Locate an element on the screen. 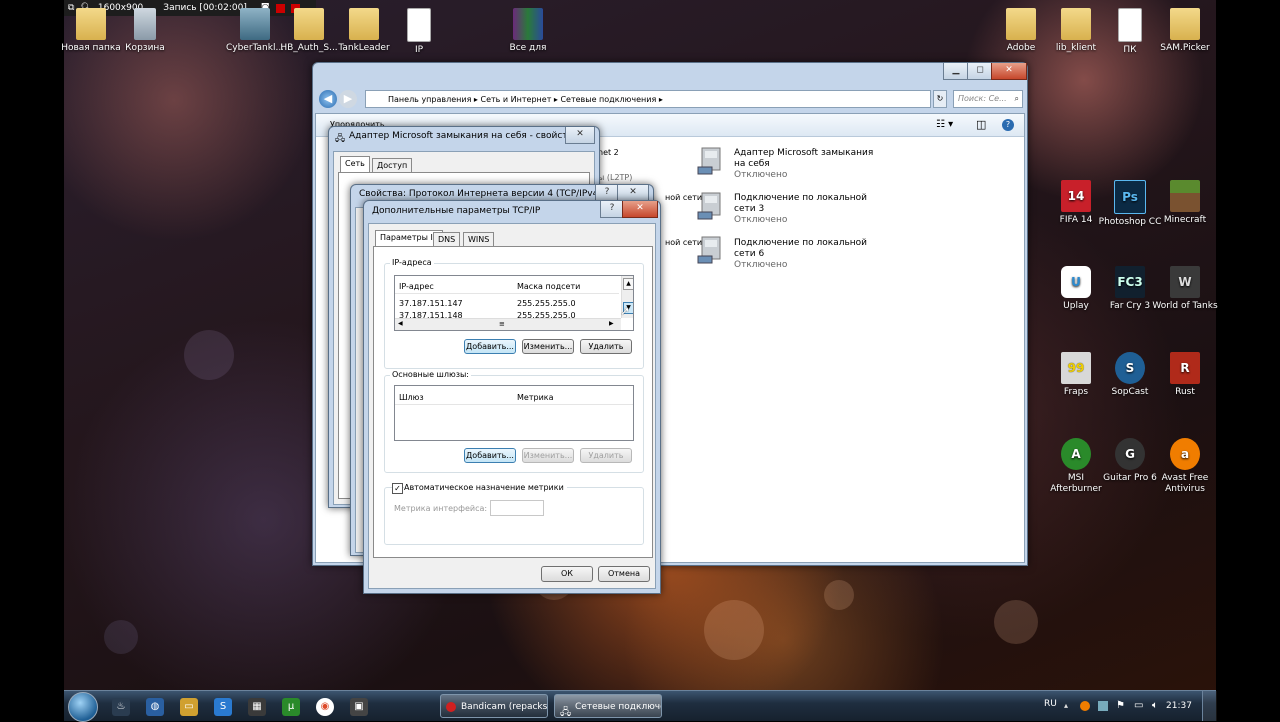 This screenshot has width=1280, height=722. partial-connection-label: net 2 is located at coordinates (608, 152).